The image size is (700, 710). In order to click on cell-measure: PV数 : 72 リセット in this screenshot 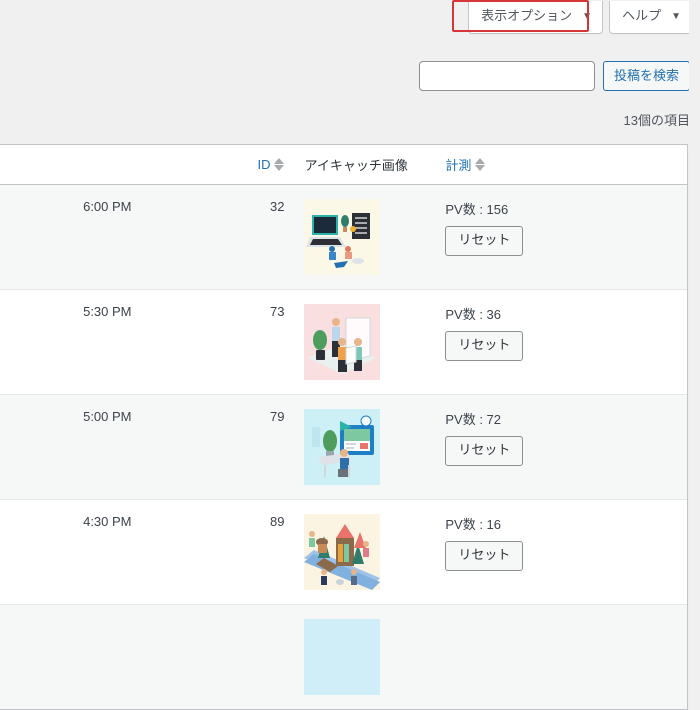, I will do `click(561, 446)`.